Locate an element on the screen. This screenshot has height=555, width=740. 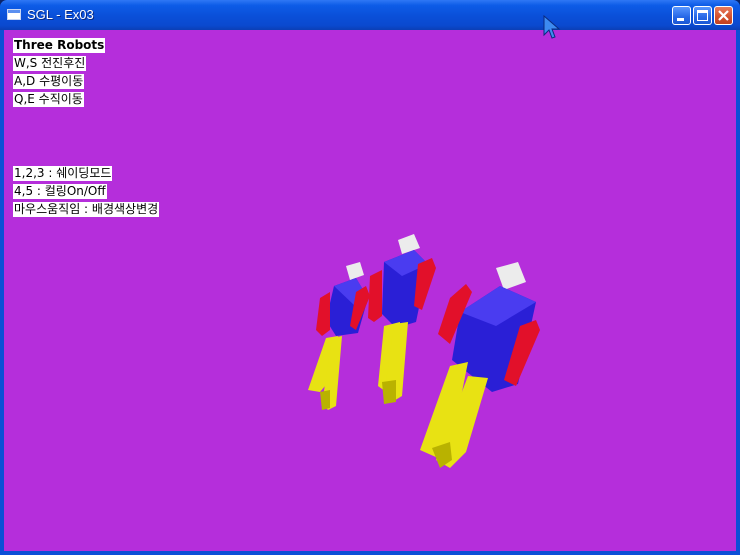
hud-background-color: 마우스움직임 : 배경색상변경 is located at coordinates (86, 209).